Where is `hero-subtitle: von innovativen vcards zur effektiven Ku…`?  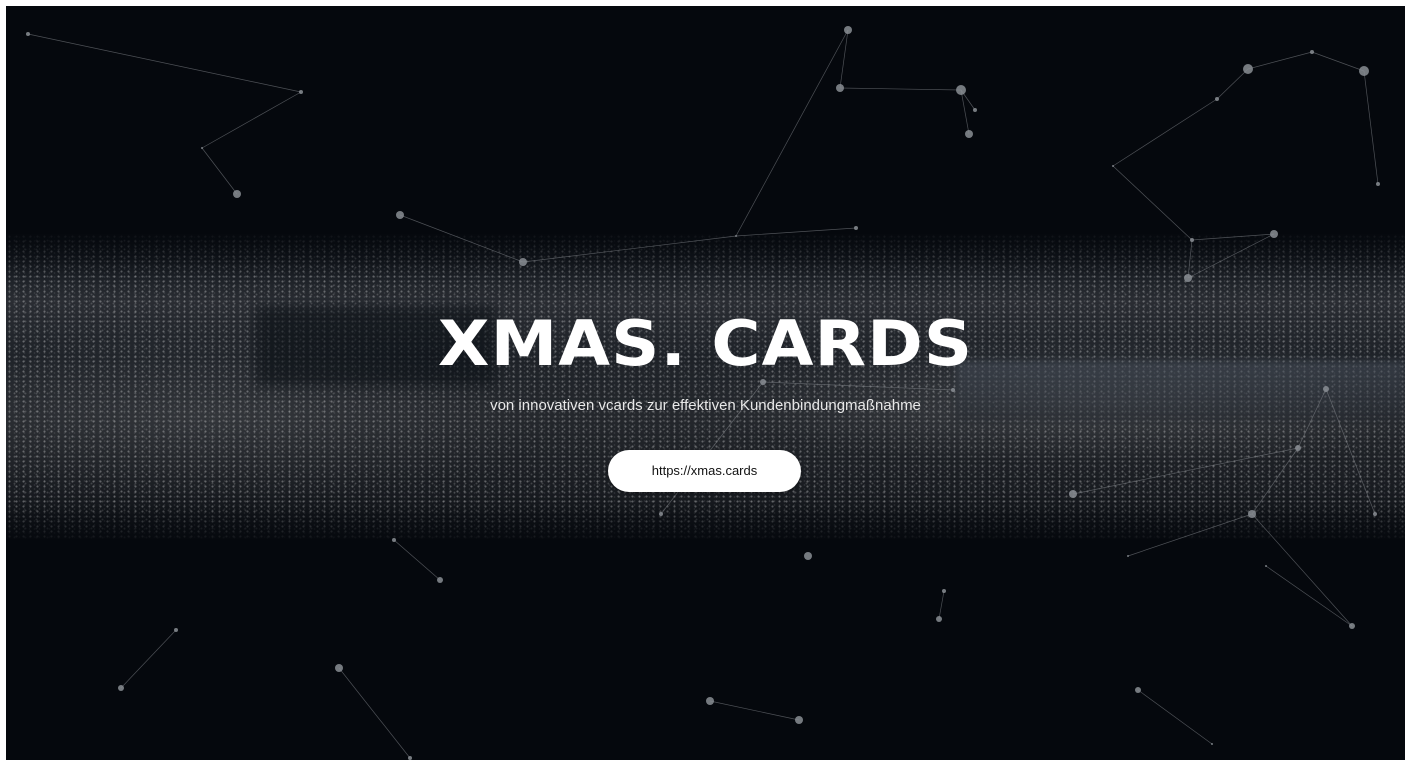
hero-subtitle: von innovativen vcards zur effektiven Ku… is located at coordinates (705, 405).